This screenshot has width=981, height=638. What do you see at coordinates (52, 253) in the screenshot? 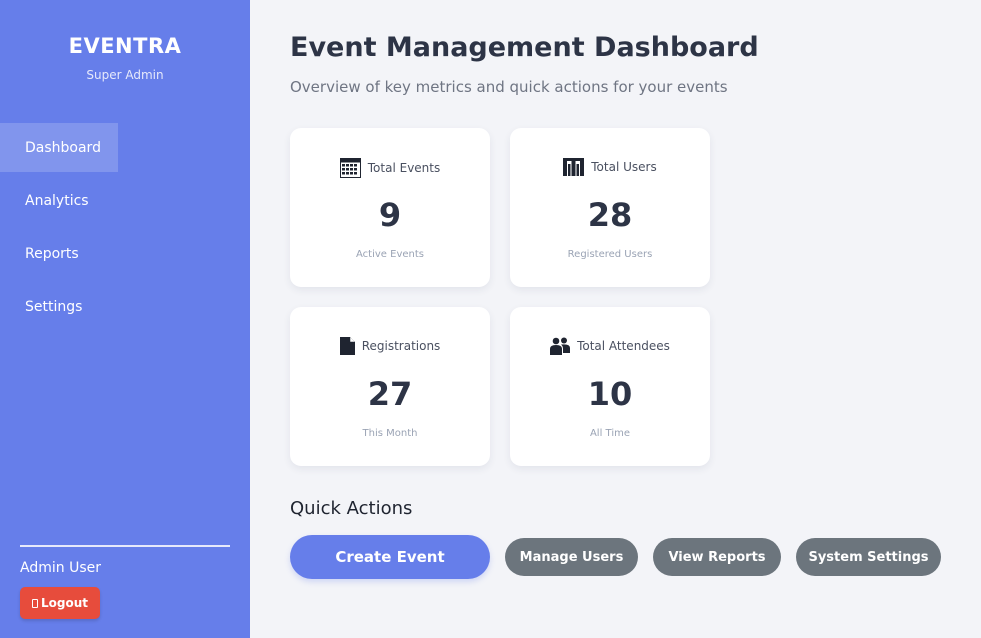
I see `nav-item-label: Reports` at bounding box center [52, 253].